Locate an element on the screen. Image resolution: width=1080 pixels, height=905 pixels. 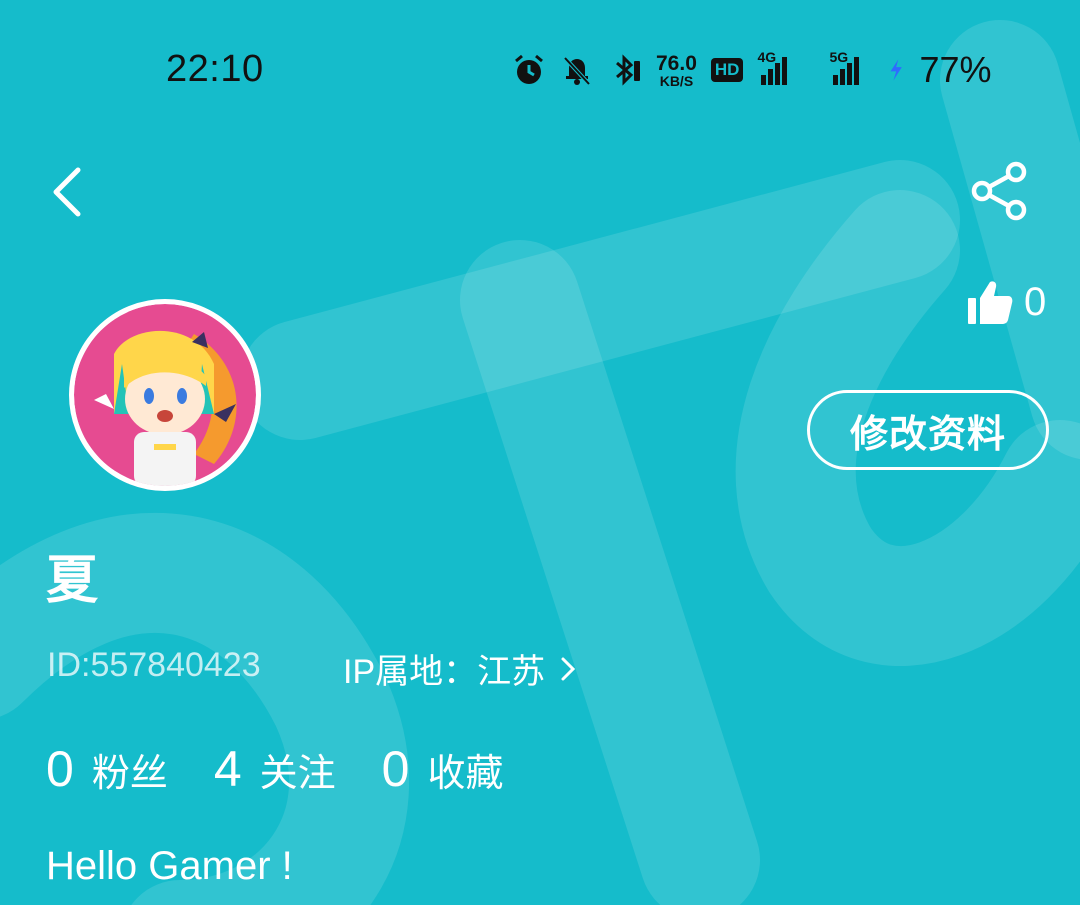
bluetooth-icon is located at coordinates (628, 70).